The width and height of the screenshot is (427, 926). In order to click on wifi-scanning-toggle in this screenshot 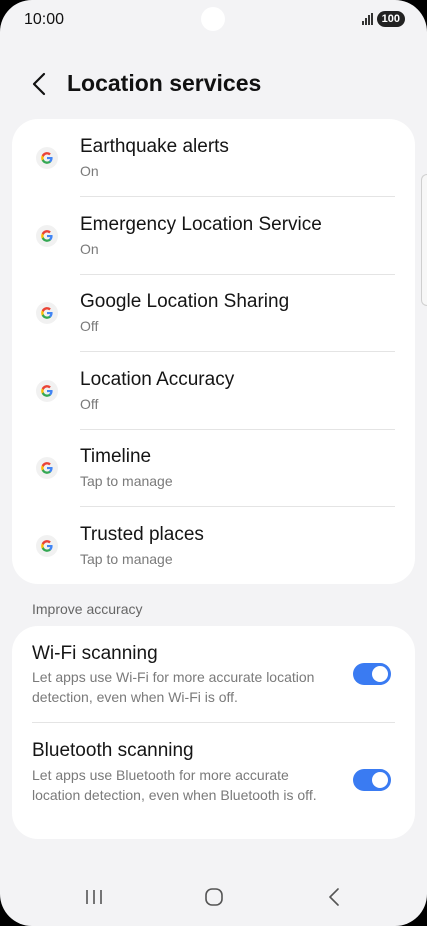, I will do `click(372, 674)`.